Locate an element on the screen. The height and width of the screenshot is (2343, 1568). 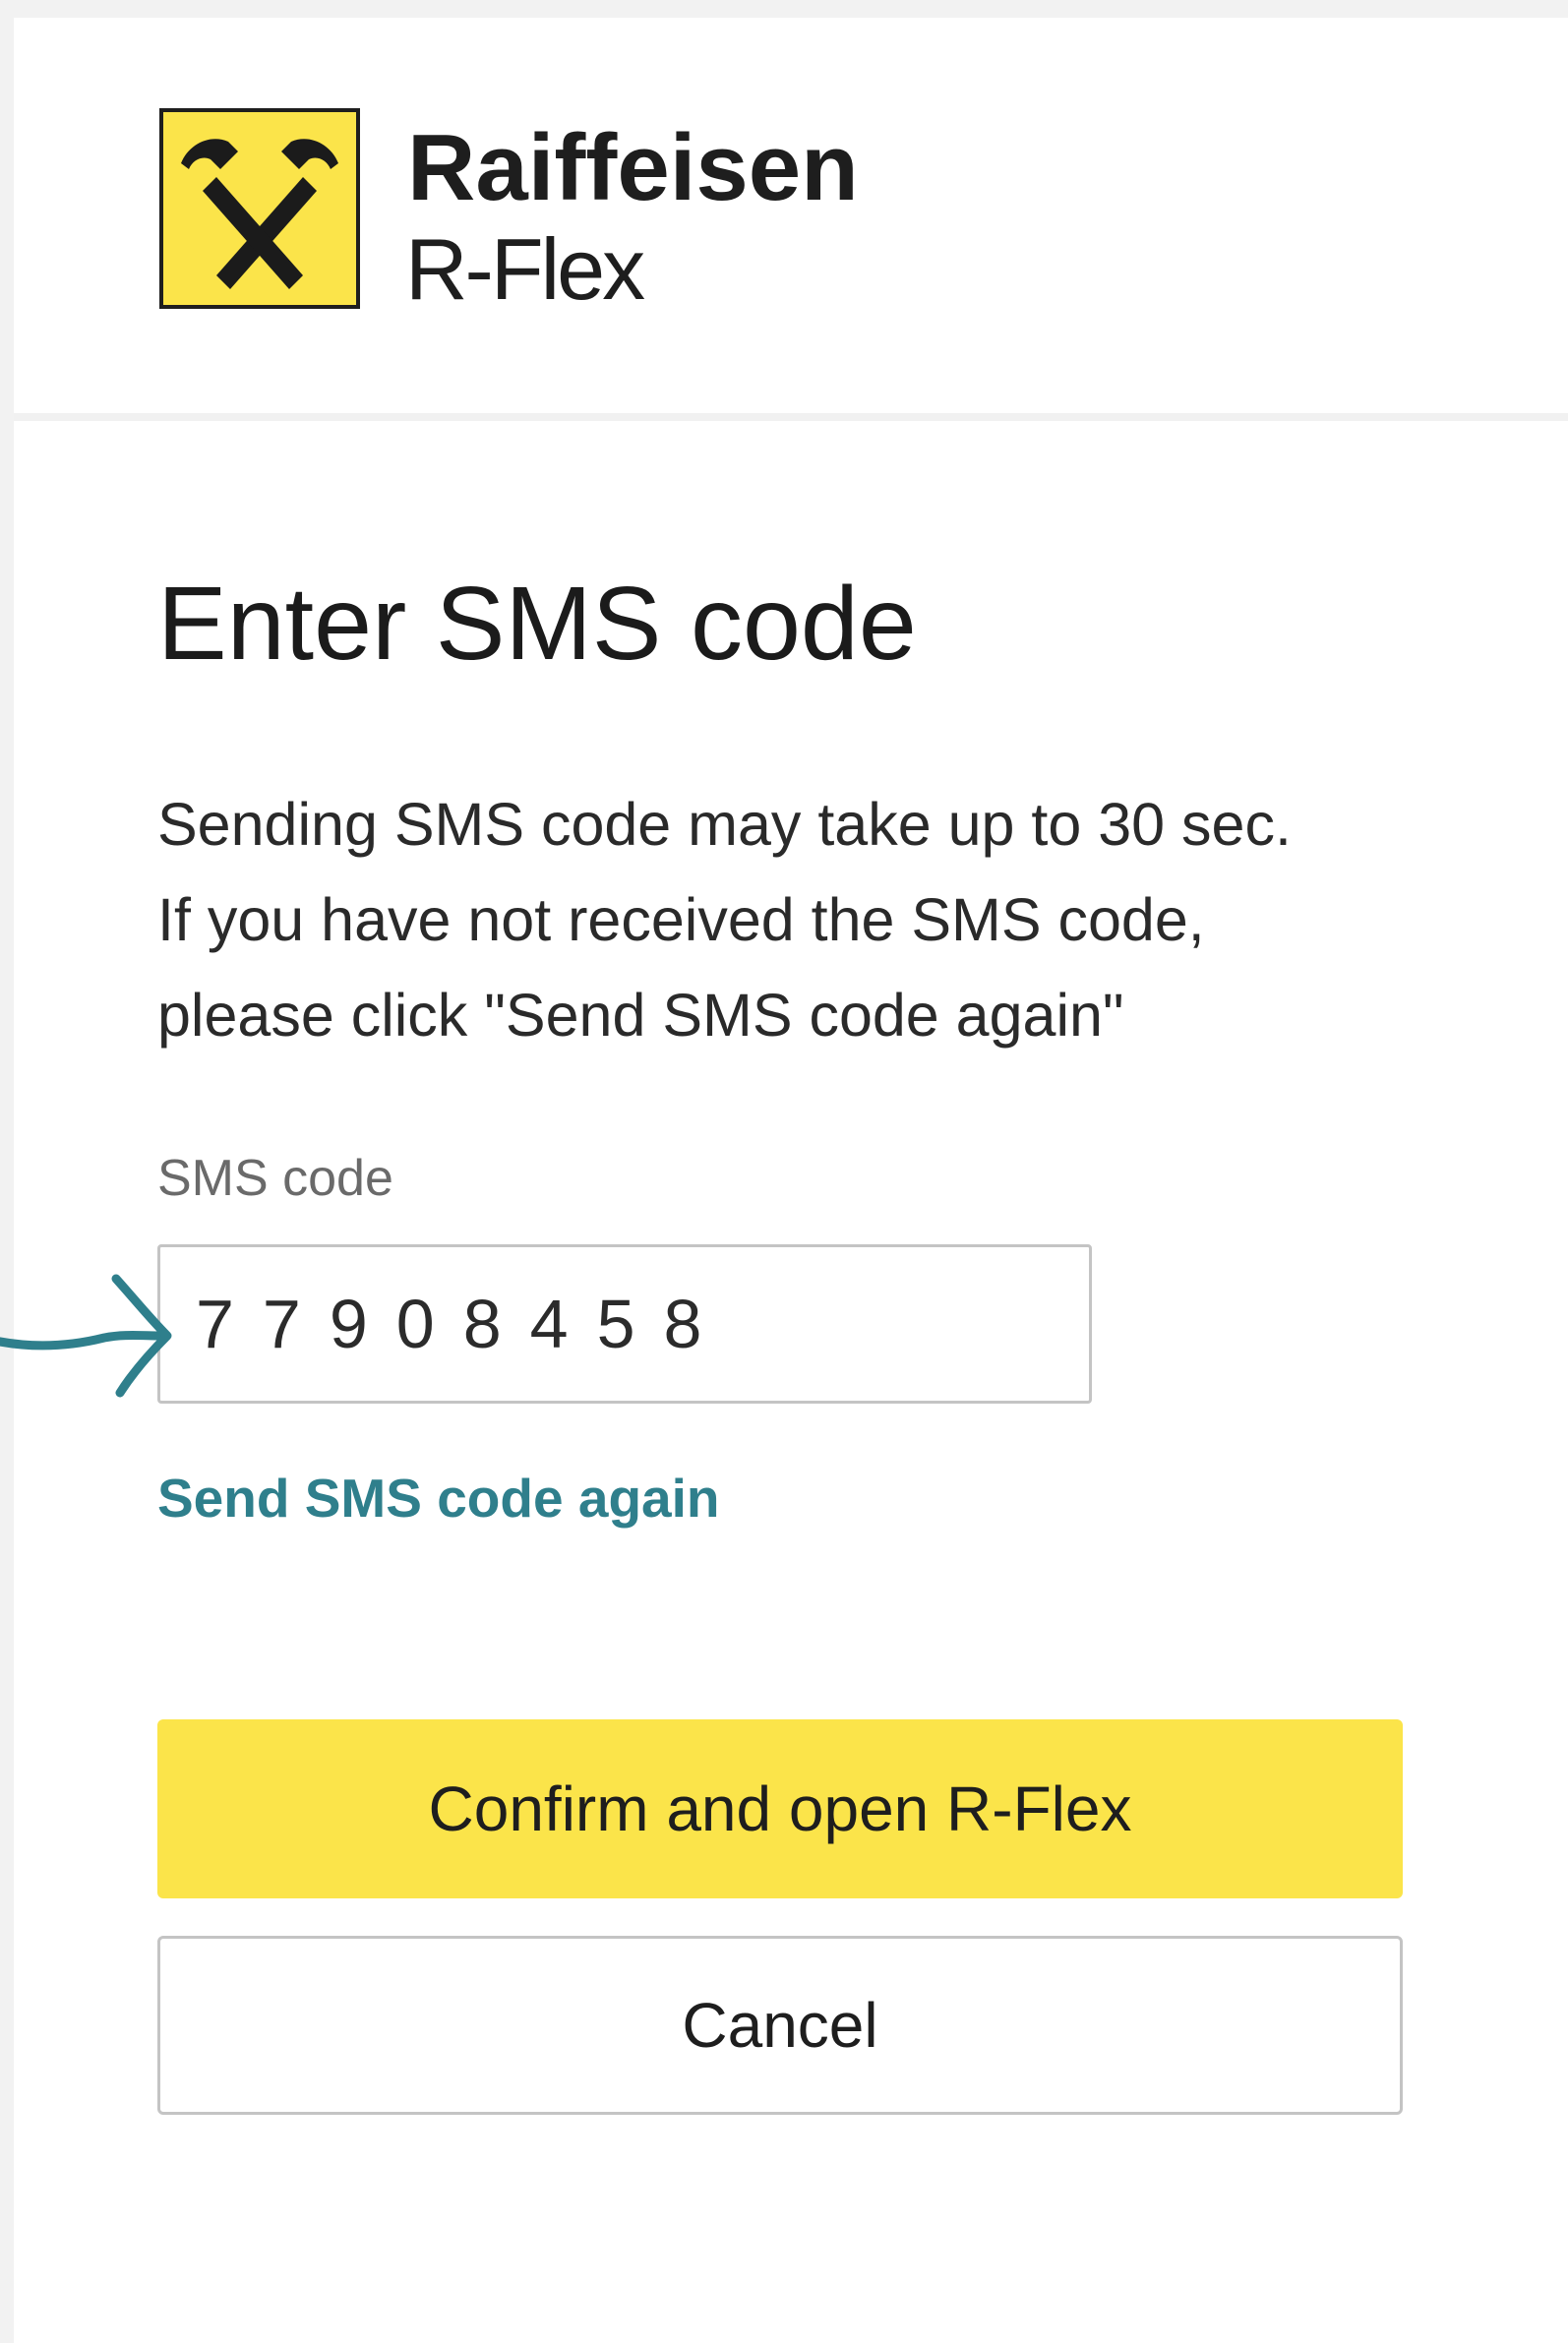
sms-code-label: SMS code is located at coordinates (275, 1179).